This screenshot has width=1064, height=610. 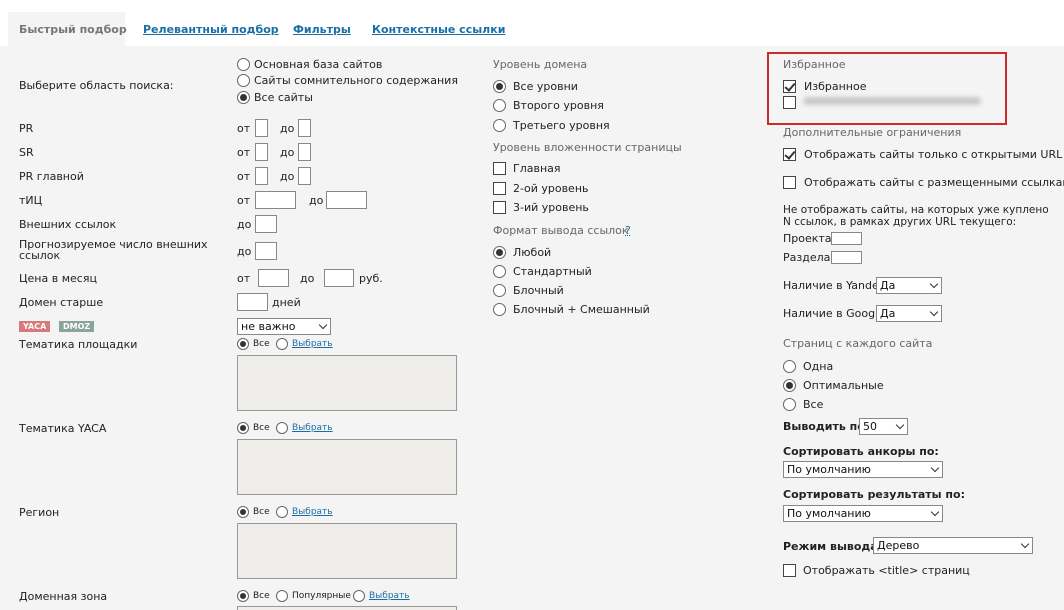 I want to click on topic-yaca-textarea, so click(x=347, y=467).